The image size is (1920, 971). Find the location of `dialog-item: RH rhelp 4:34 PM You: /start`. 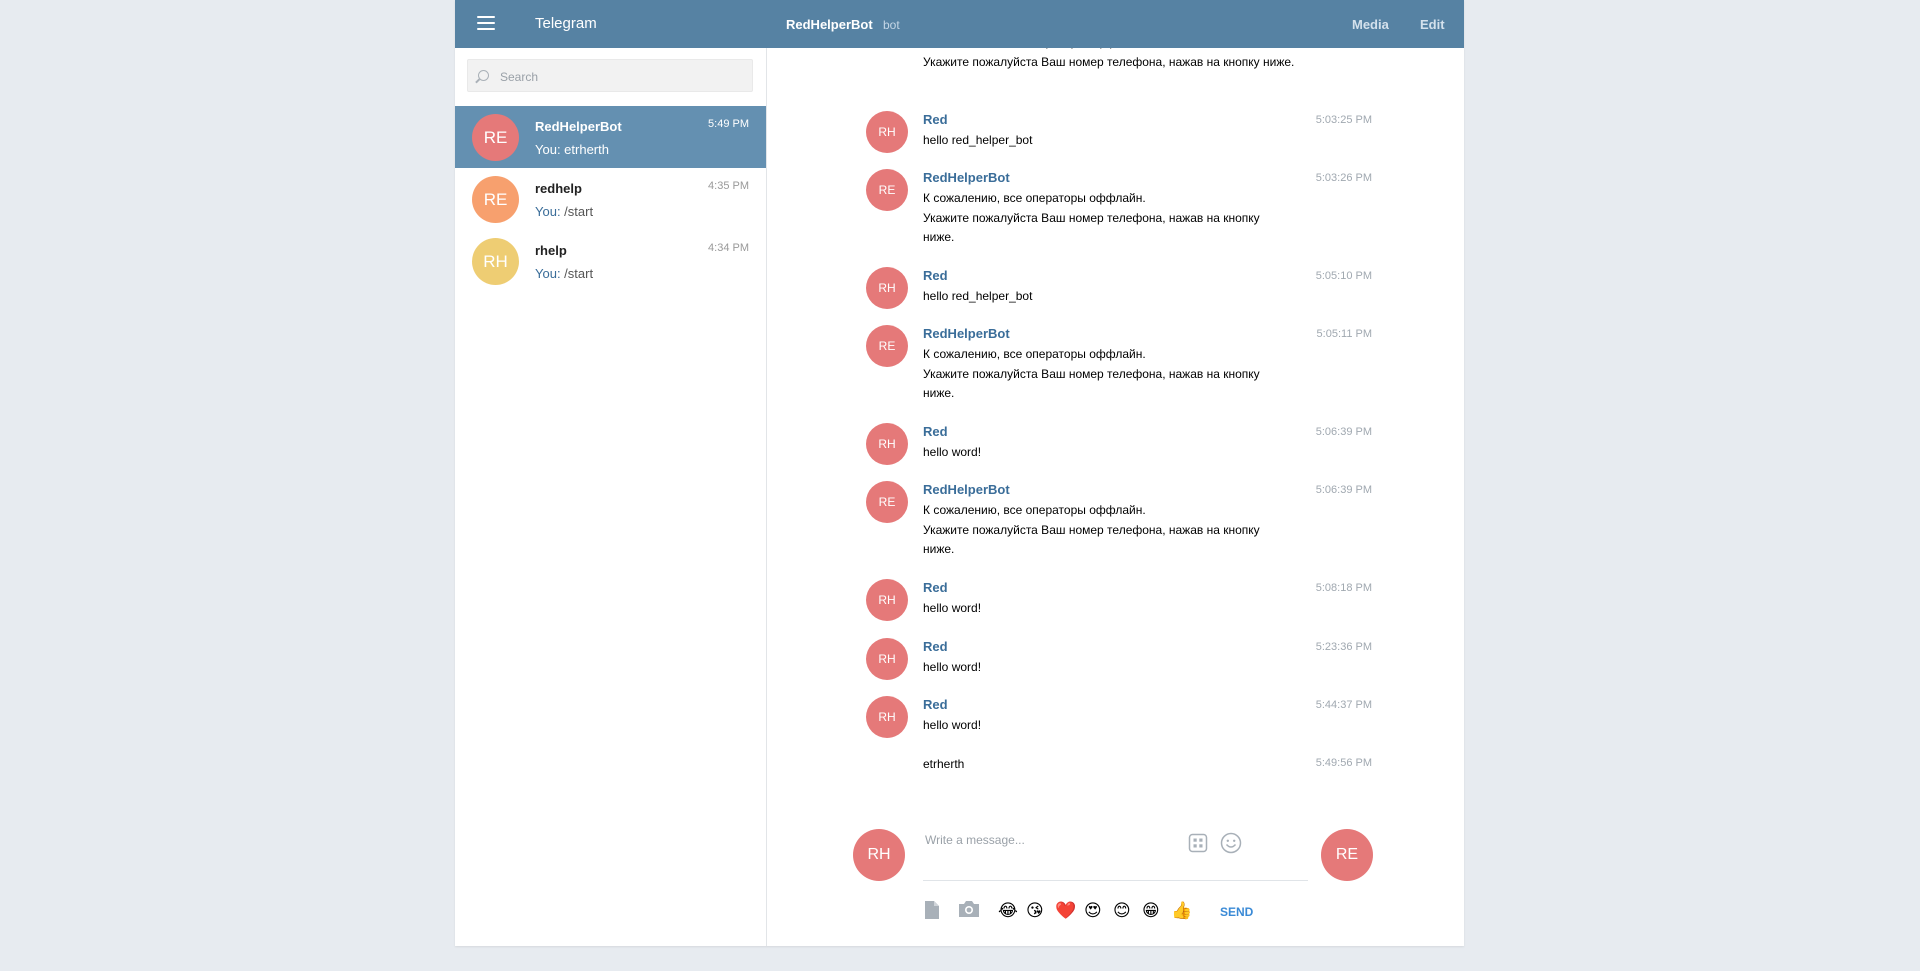

dialog-item: RH rhelp 4:34 PM You: /start is located at coordinates (610, 261).